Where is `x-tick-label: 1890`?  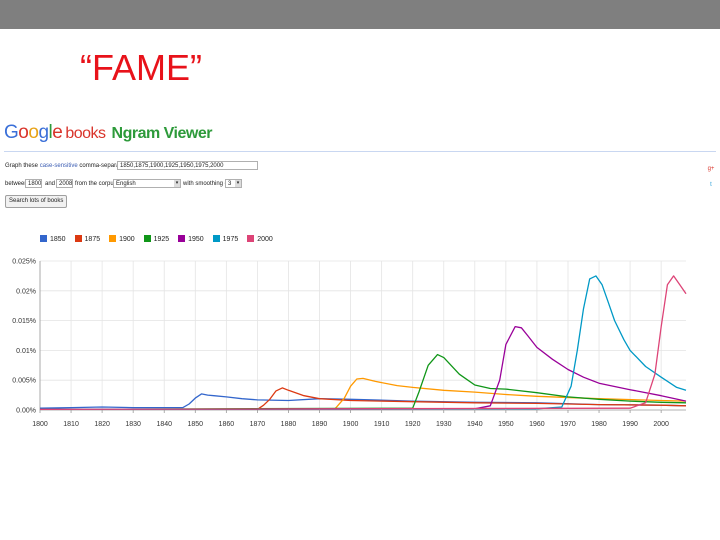 x-tick-label: 1890 is located at coordinates (320, 424).